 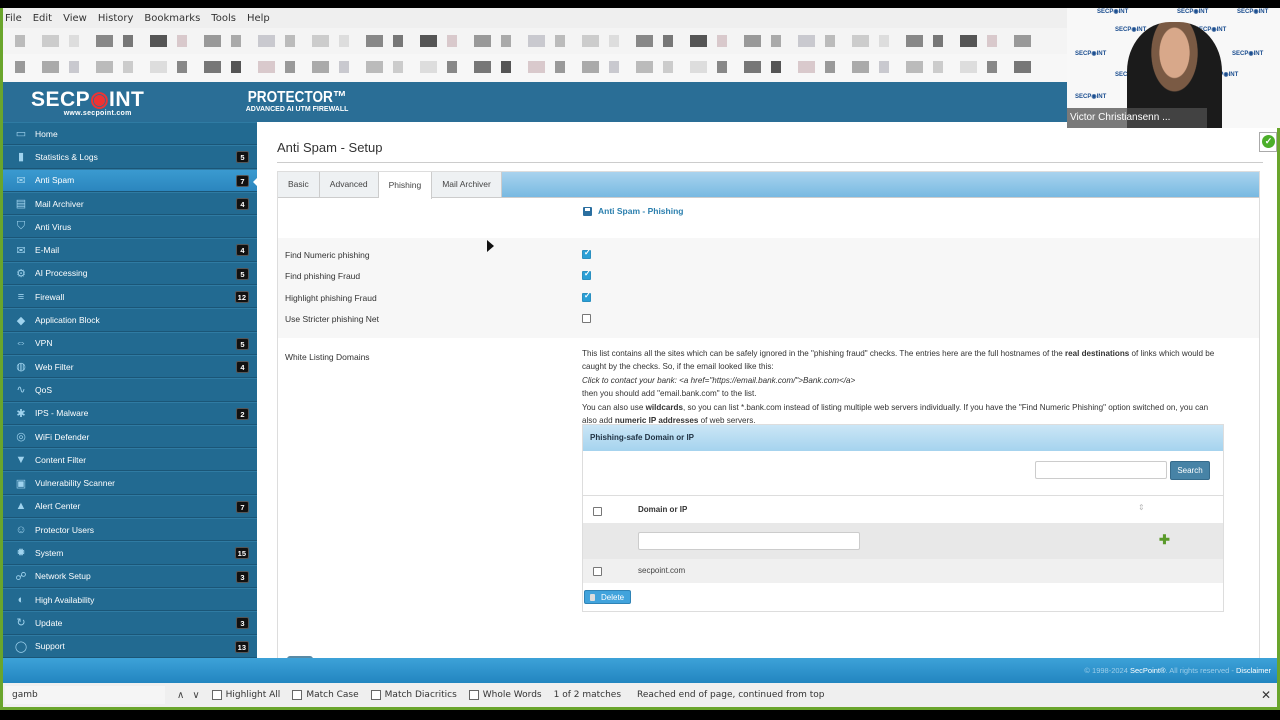 I want to click on desc-bold: real destinations, so click(x=1097, y=353).